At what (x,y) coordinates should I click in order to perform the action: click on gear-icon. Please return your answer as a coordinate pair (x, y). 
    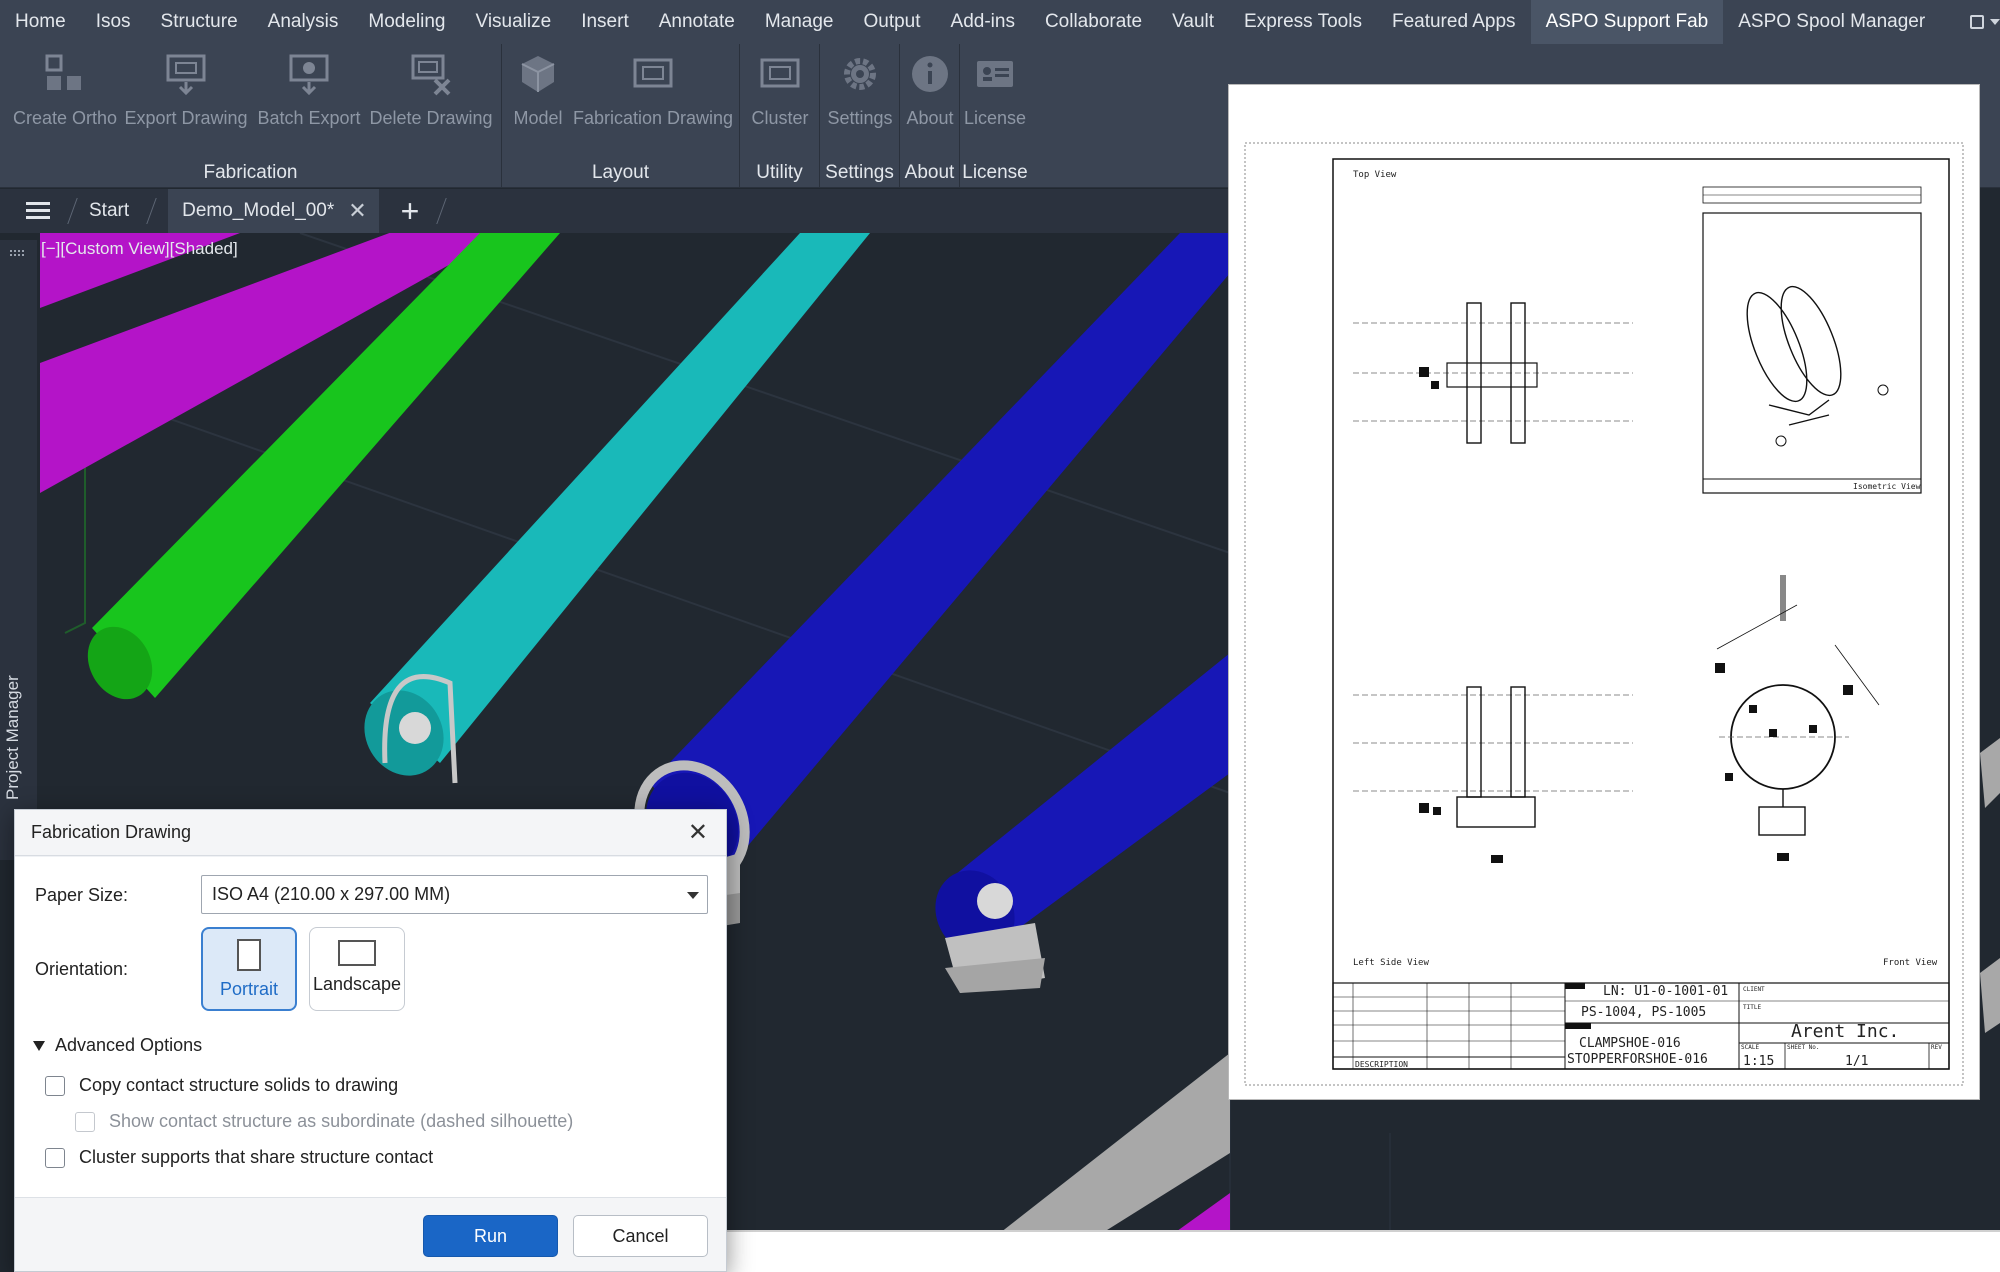
    Looking at the image, I should click on (860, 74).